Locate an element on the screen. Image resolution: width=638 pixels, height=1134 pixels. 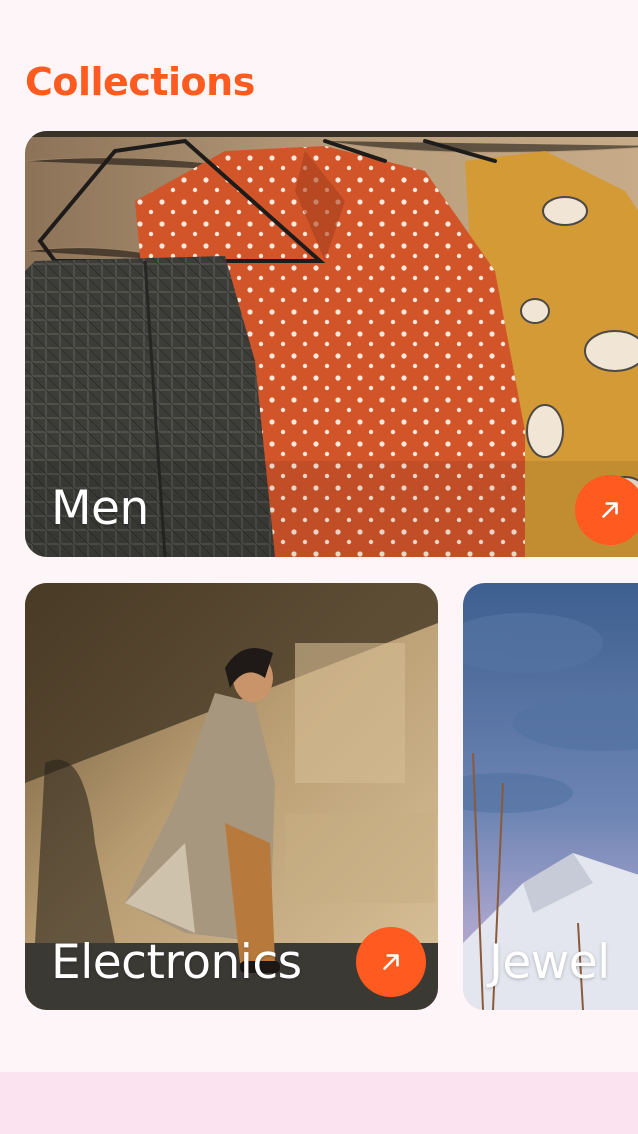
bottom-navigation-bar is located at coordinates (319, 1103).